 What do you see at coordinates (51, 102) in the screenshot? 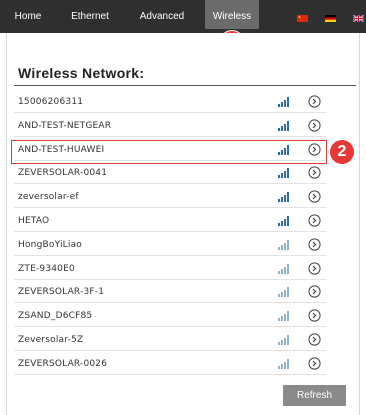
I see `network-ssid: 15006206311` at bounding box center [51, 102].